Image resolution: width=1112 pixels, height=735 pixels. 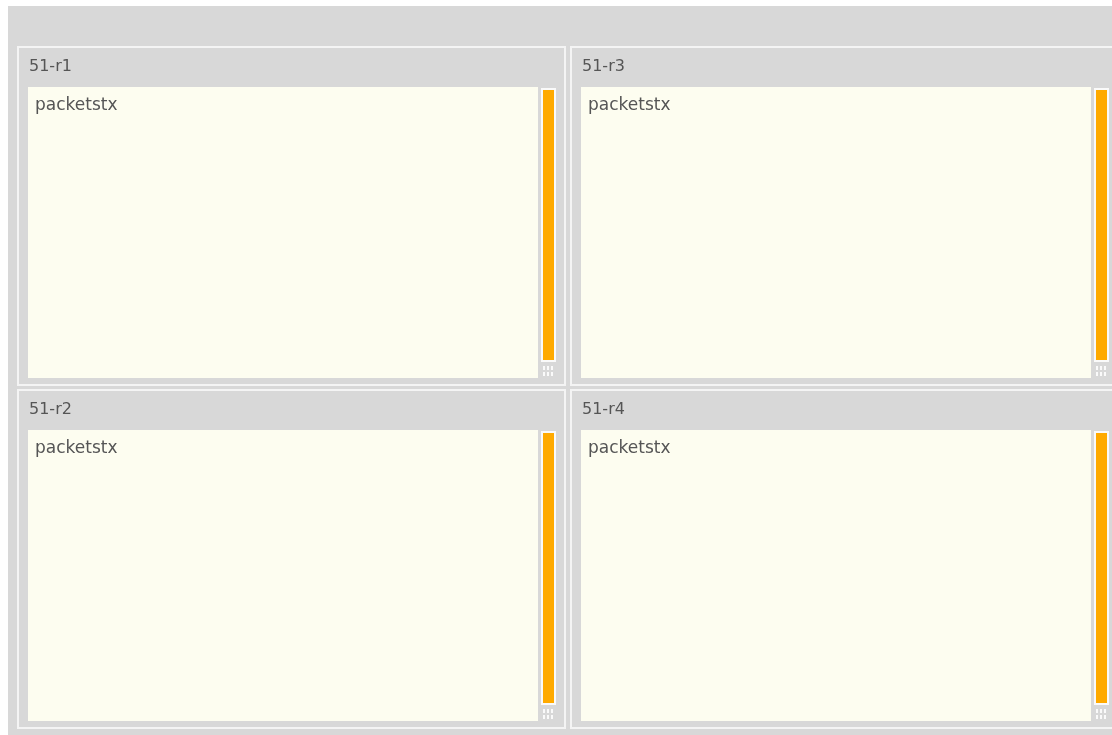 What do you see at coordinates (50, 409) in the screenshot?
I see `panel-title: 51-r2` at bounding box center [50, 409].